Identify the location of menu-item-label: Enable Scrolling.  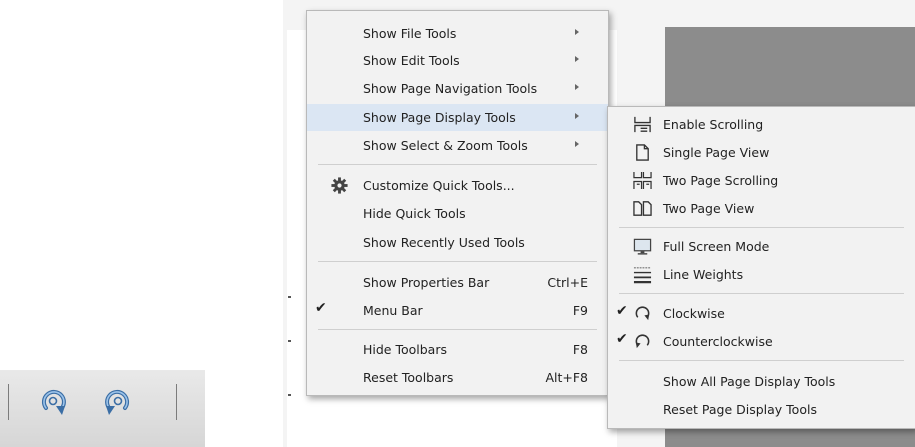
(713, 124).